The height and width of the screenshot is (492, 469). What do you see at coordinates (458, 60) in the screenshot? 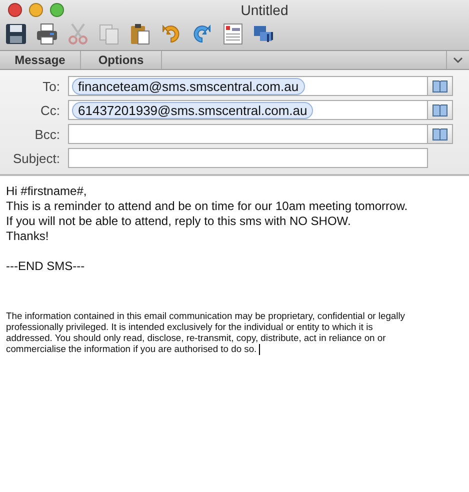
I see `chevron-icon` at bounding box center [458, 60].